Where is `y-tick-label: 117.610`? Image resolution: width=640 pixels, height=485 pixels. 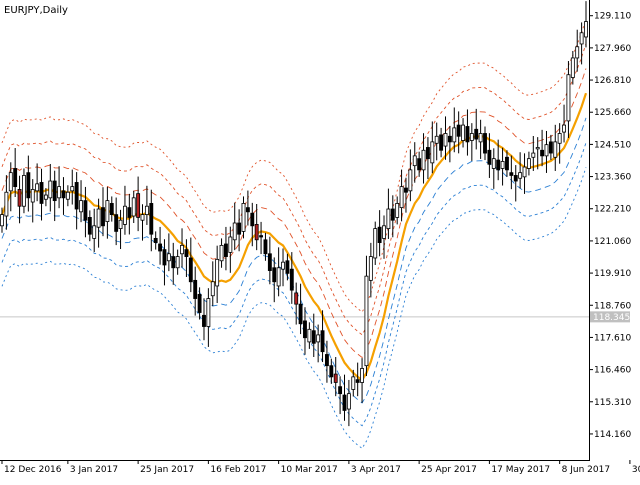 y-tick-label: 117.610 is located at coordinates (612, 338).